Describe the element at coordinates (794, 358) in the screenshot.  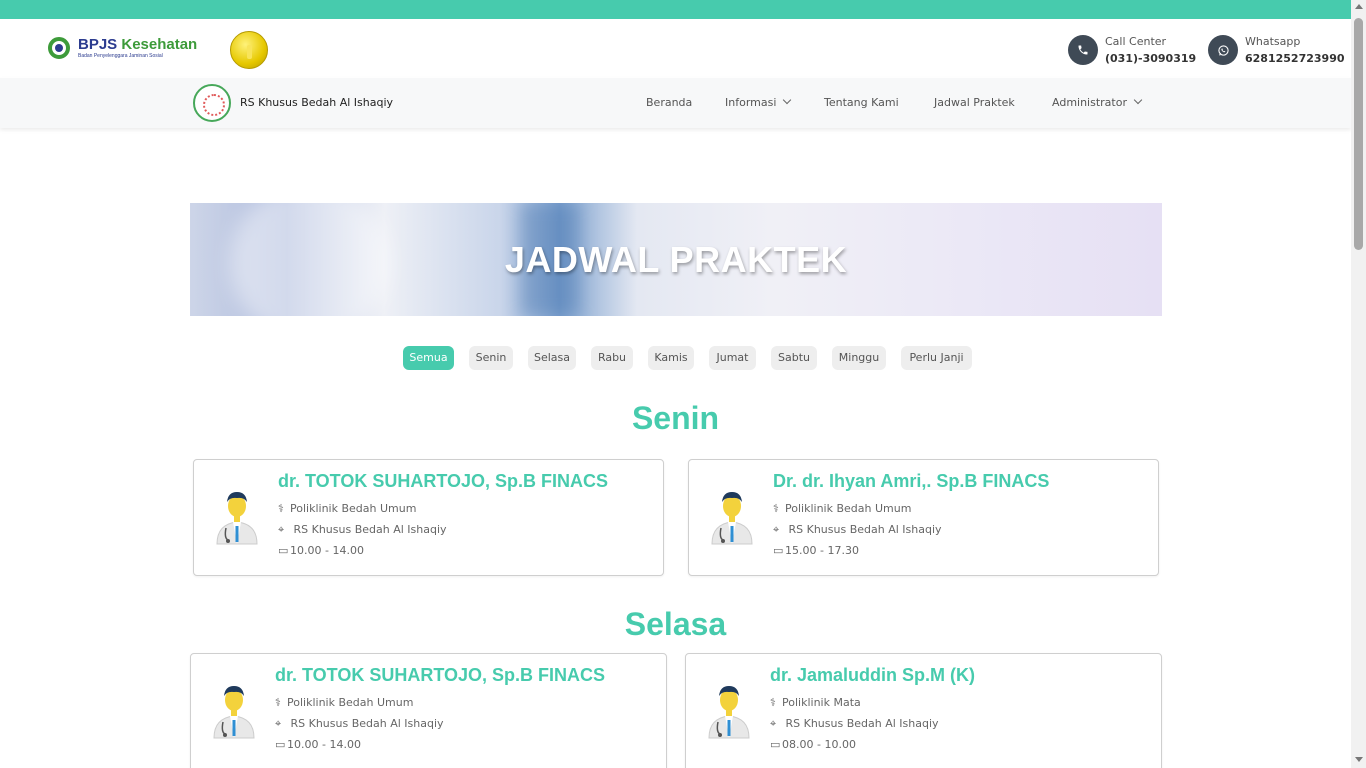
I see `filter-sabtu: Sabtu` at that location.